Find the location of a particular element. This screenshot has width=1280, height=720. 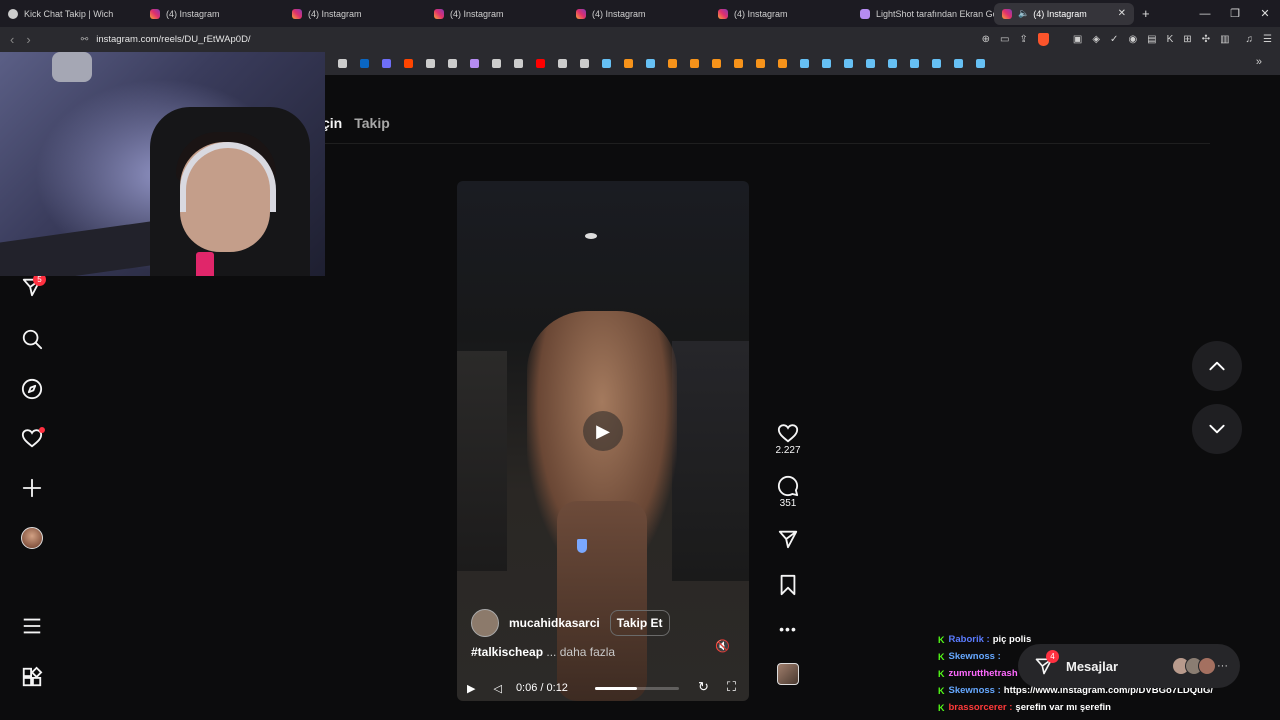

brave-shield-icon is located at coordinates (1043, 39).